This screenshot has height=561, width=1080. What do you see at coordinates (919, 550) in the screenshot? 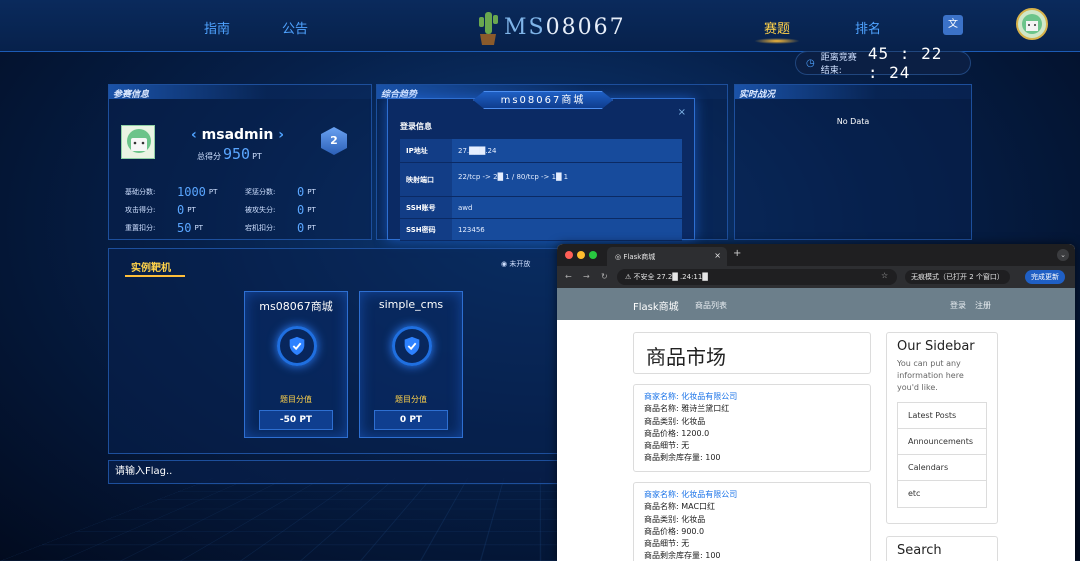
I see `search-title: Search` at bounding box center [919, 550].